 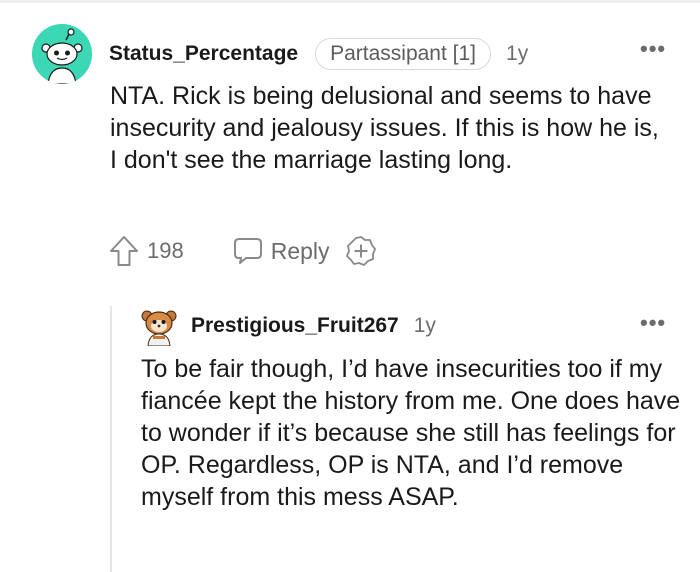 I want to click on upvote-arrow-icon, so click(x=124, y=251).